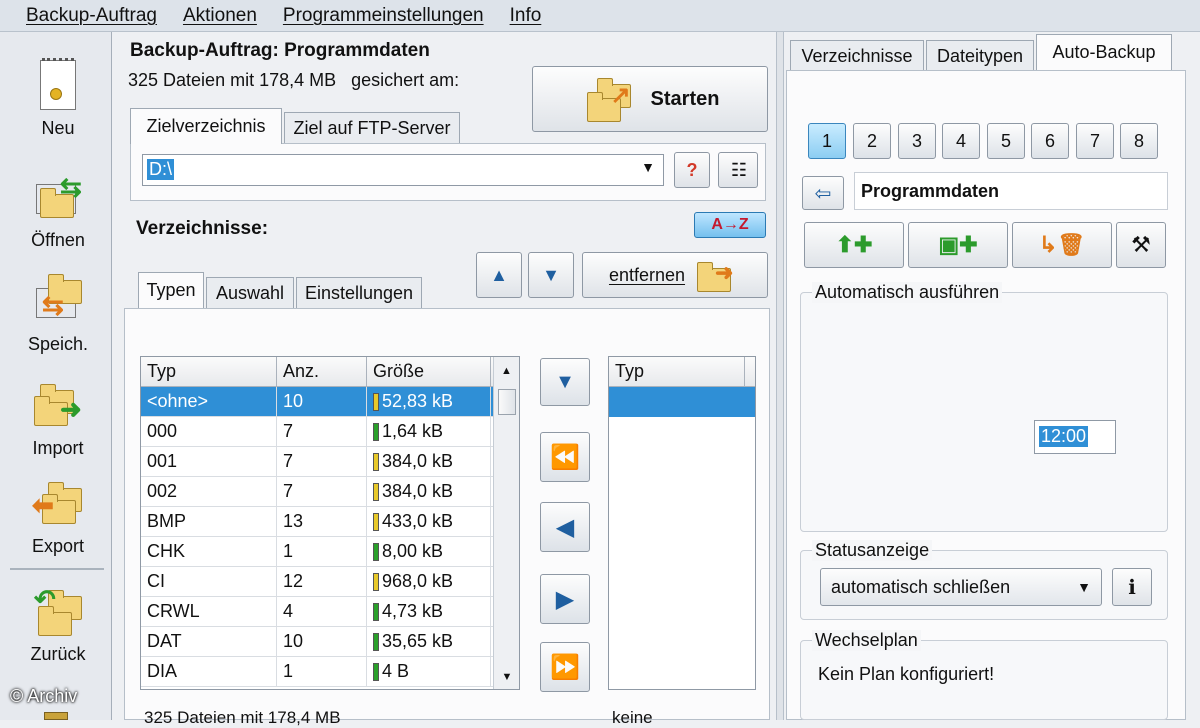  What do you see at coordinates (682, 402) in the screenshot?
I see `selected-row` at bounding box center [682, 402].